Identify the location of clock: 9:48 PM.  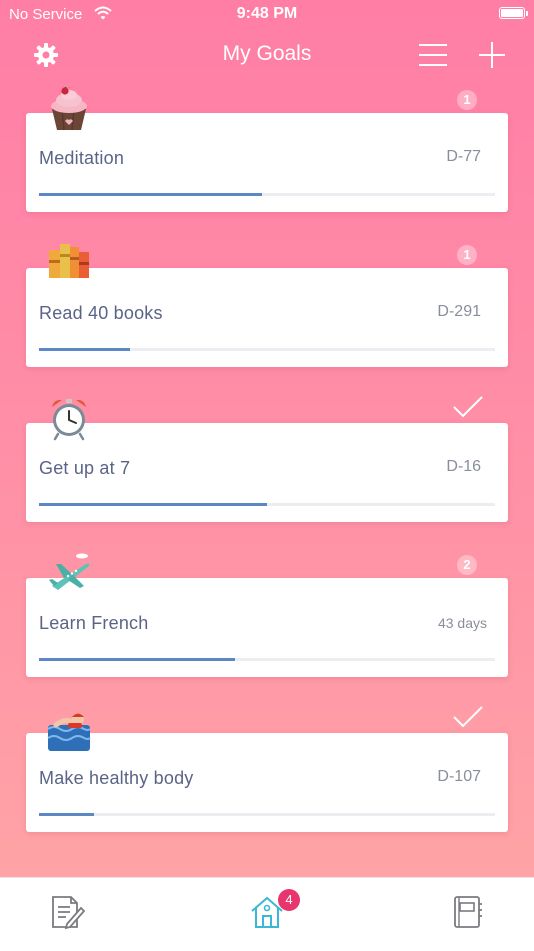
(267, 13).